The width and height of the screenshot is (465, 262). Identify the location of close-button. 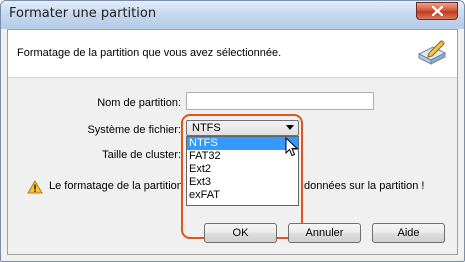
(437, 11).